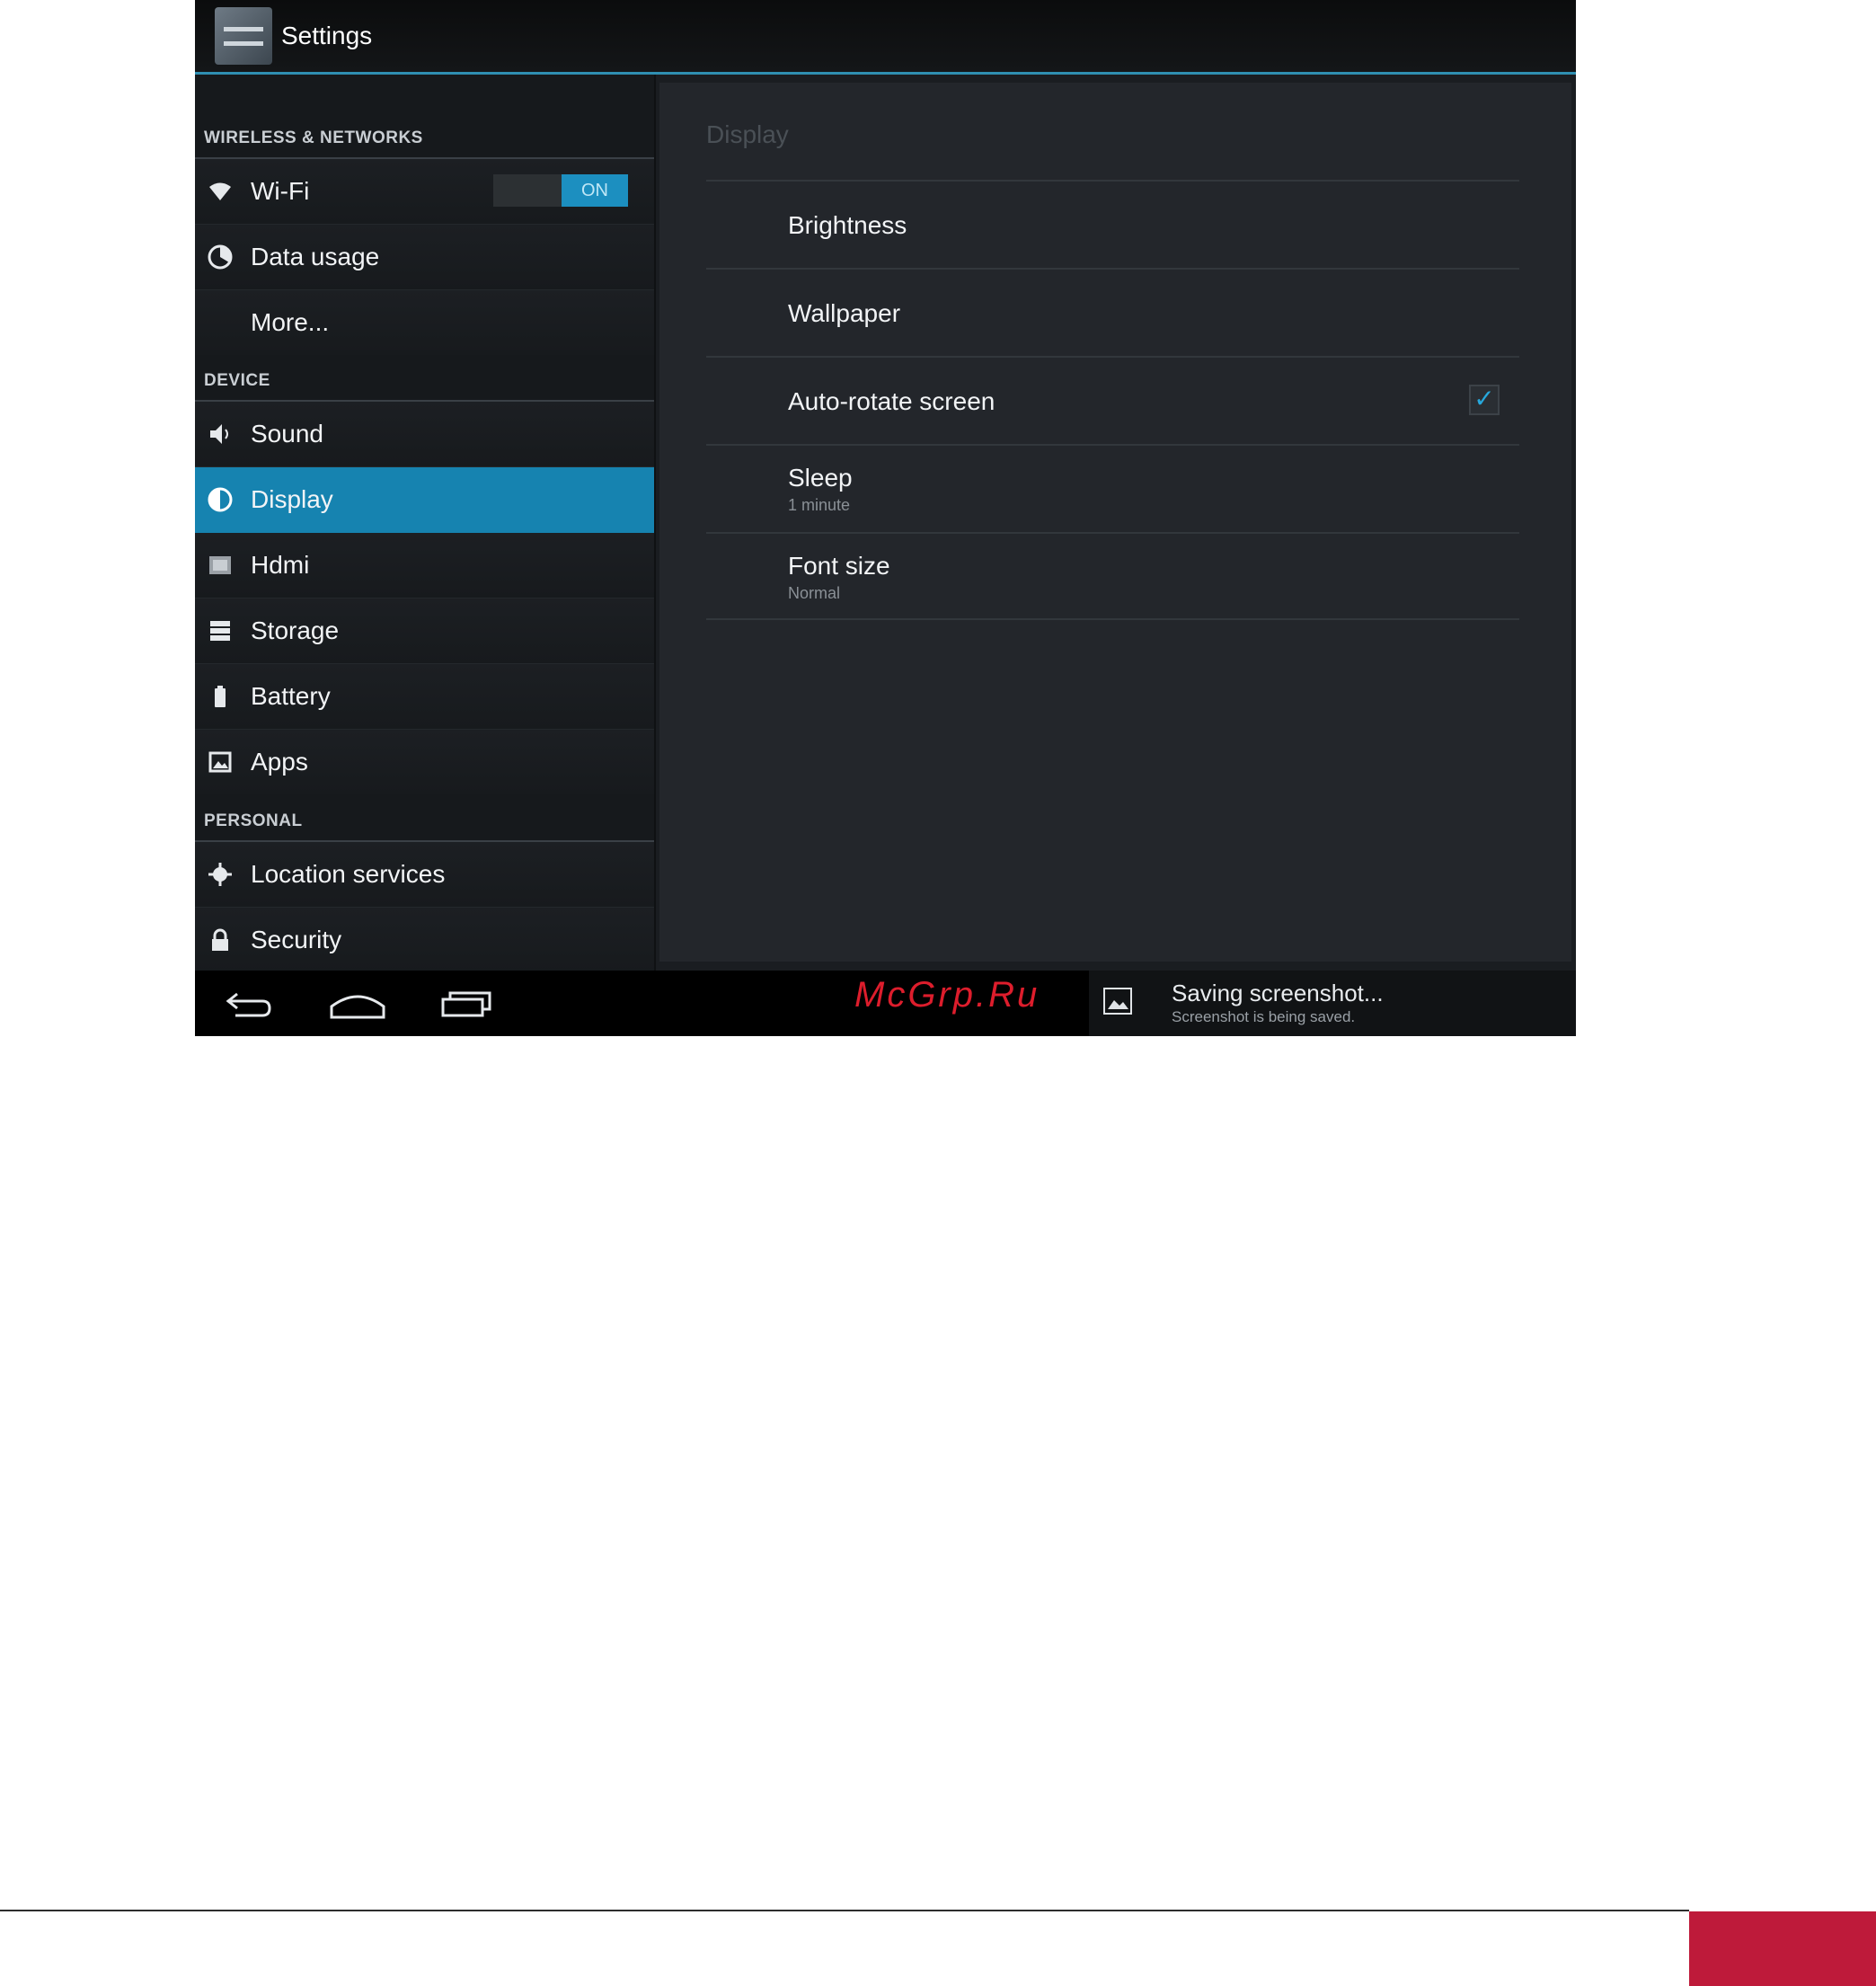 The height and width of the screenshot is (1986, 1876). What do you see at coordinates (349, 874) in the screenshot?
I see `sidebar-item-label: Location services` at bounding box center [349, 874].